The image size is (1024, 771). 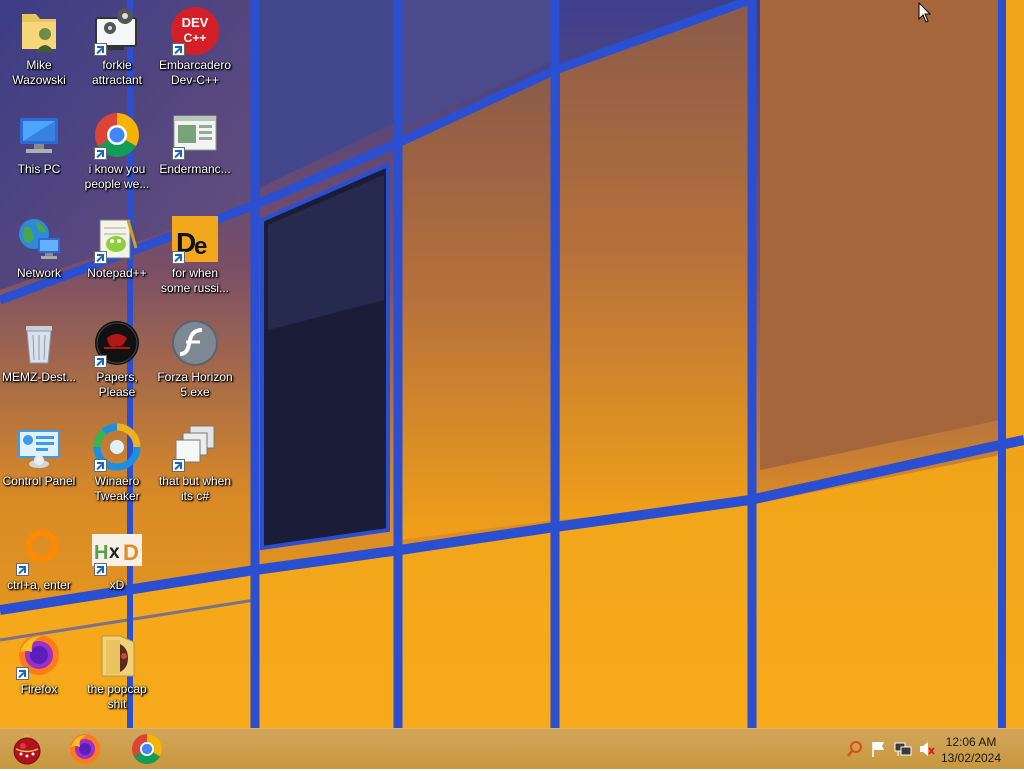 I want to click on de-app-icon: De, so click(x=195, y=239).